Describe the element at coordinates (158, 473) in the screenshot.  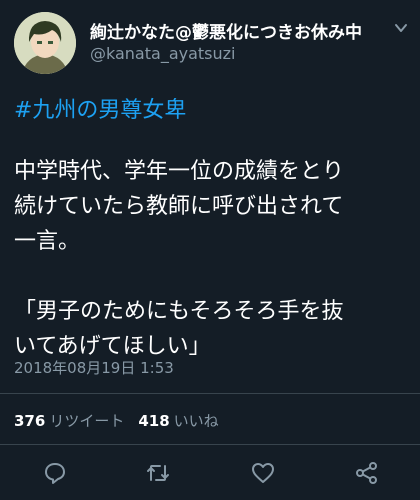
I see `retweet-icon` at that location.